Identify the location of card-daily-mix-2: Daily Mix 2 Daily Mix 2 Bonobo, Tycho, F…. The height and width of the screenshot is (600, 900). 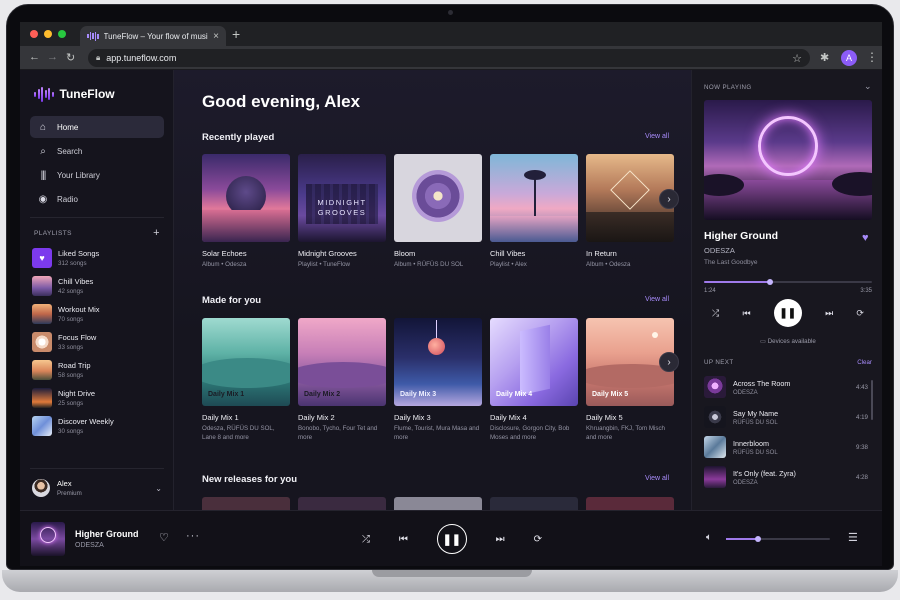
(342, 380).